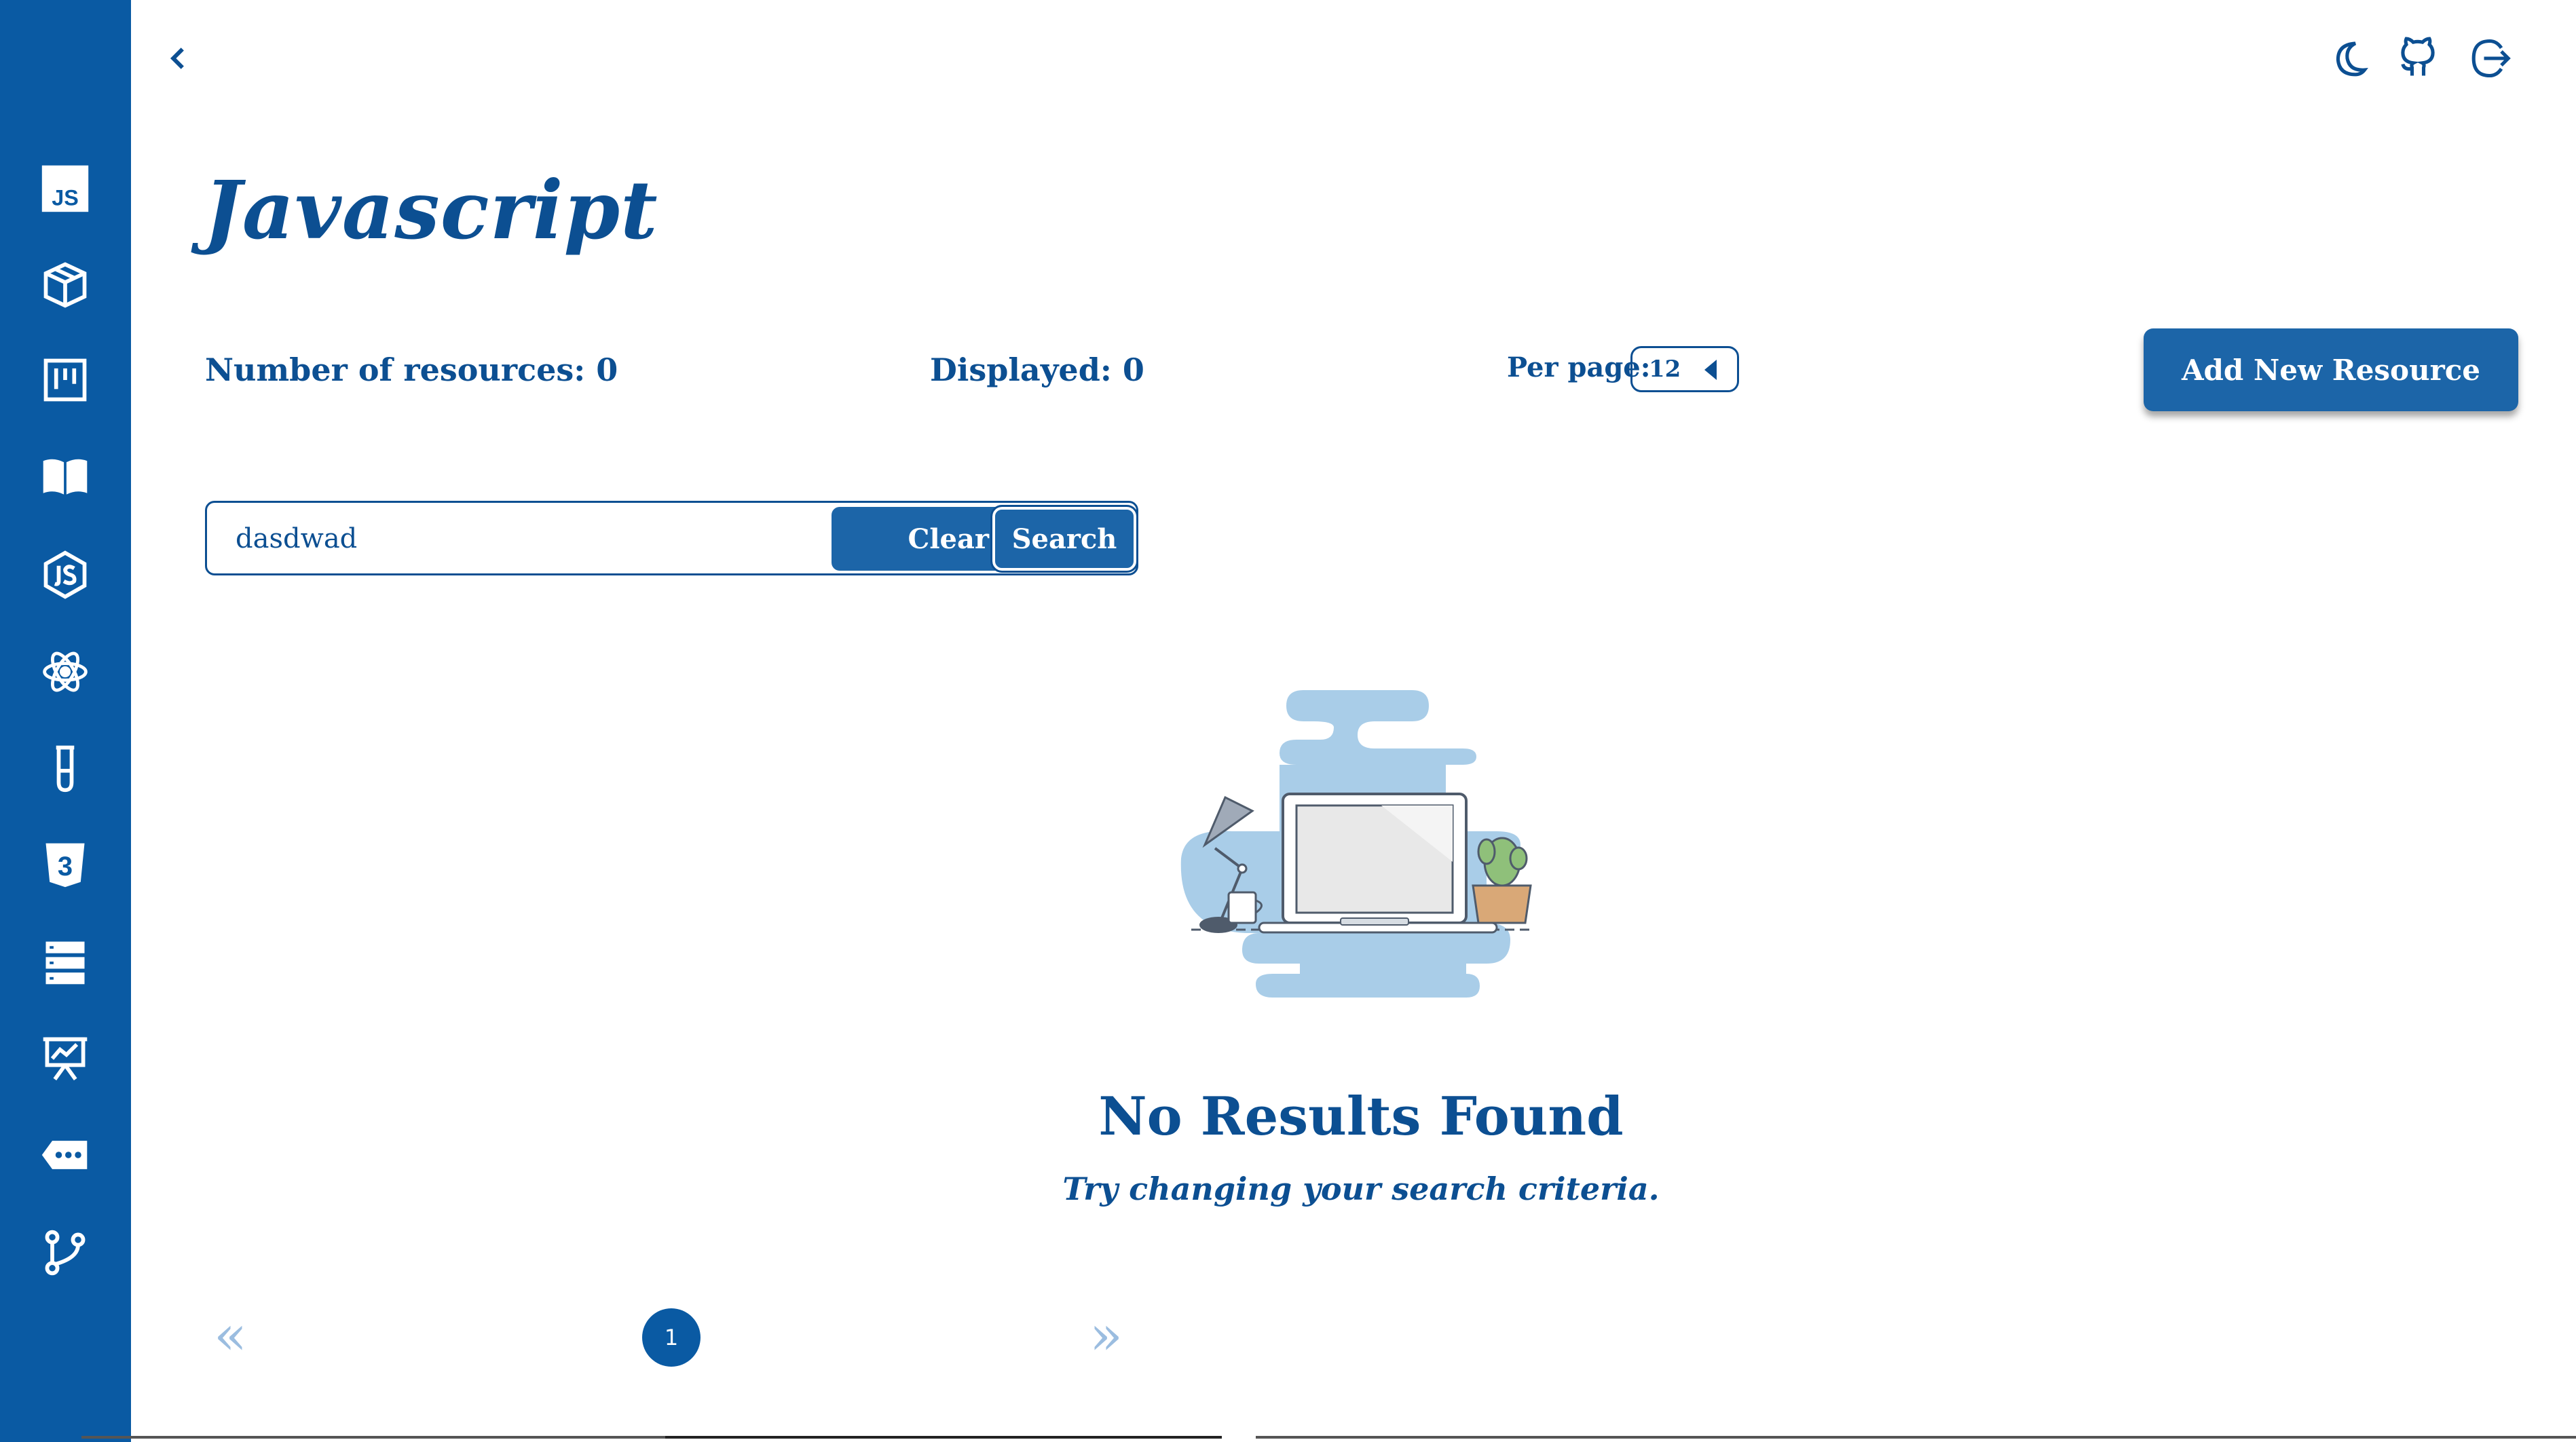 Image resolution: width=2576 pixels, height=1442 pixels. I want to click on back-button, so click(178, 58).